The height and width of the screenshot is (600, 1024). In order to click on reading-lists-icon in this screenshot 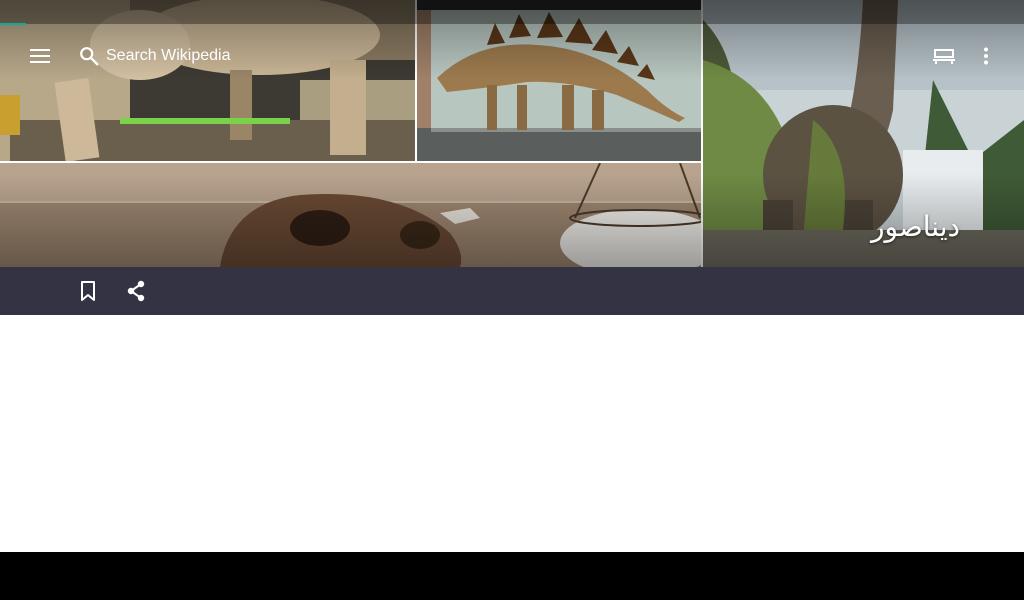, I will do `click(944, 56)`.